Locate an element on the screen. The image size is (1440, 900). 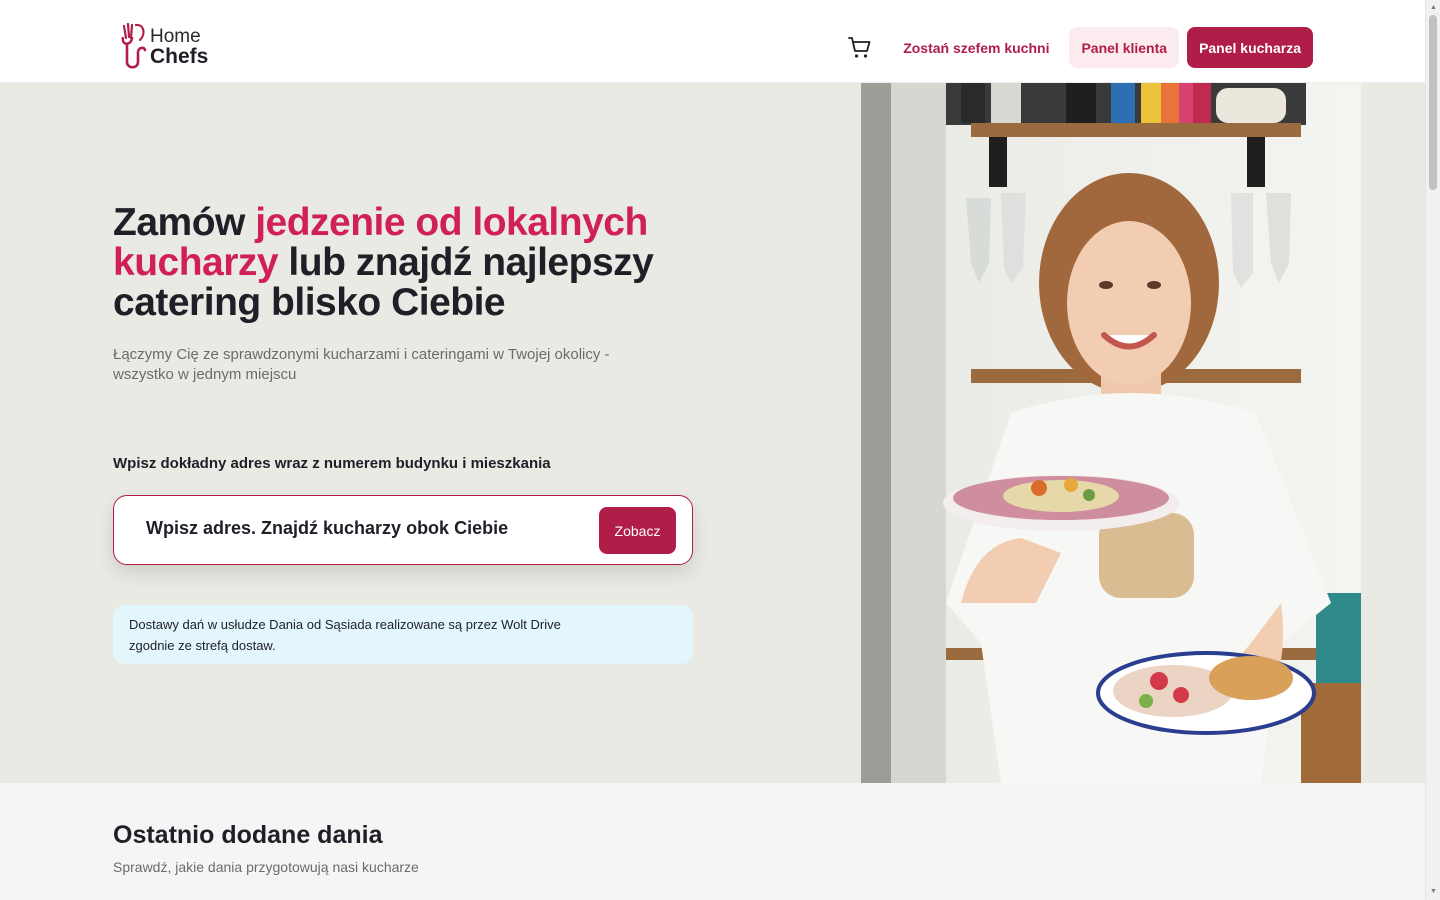
scroll-up-icon: ▲ is located at coordinates (1433, 7).